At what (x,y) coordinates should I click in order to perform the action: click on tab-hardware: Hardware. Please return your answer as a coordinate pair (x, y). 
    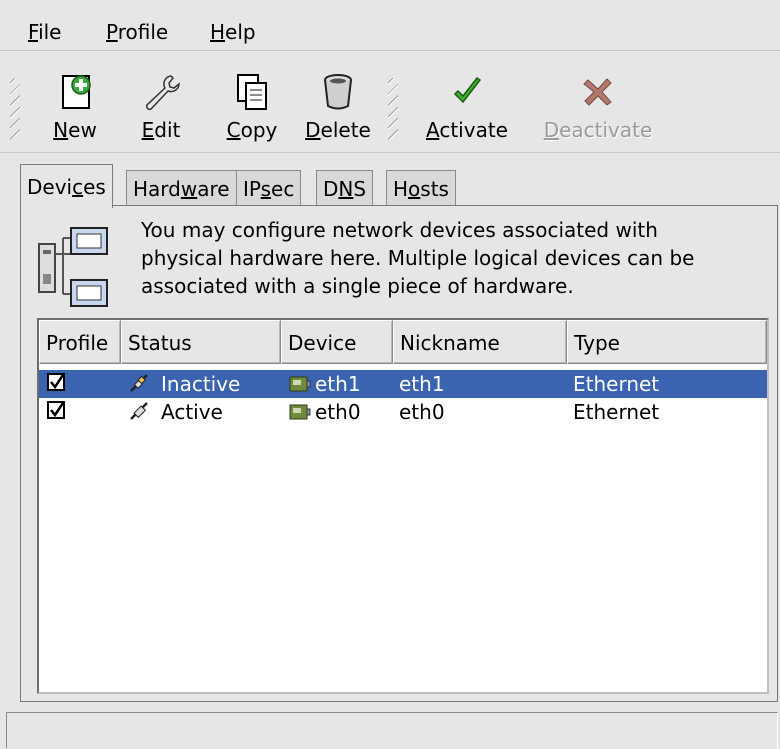
    Looking at the image, I should click on (181, 188).